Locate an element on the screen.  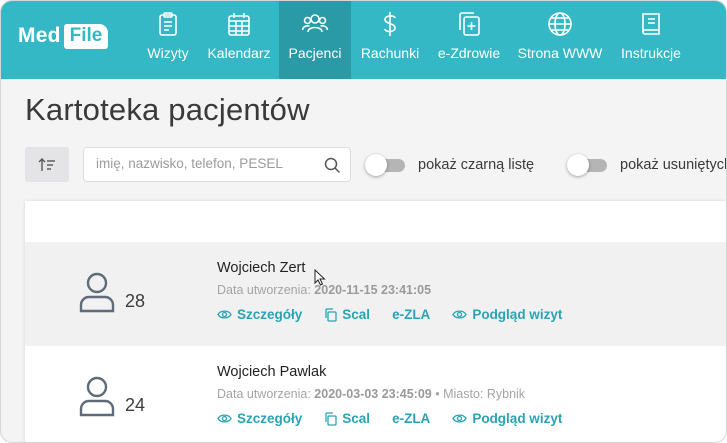
visit-count: 24 is located at coordinates (135, 405).